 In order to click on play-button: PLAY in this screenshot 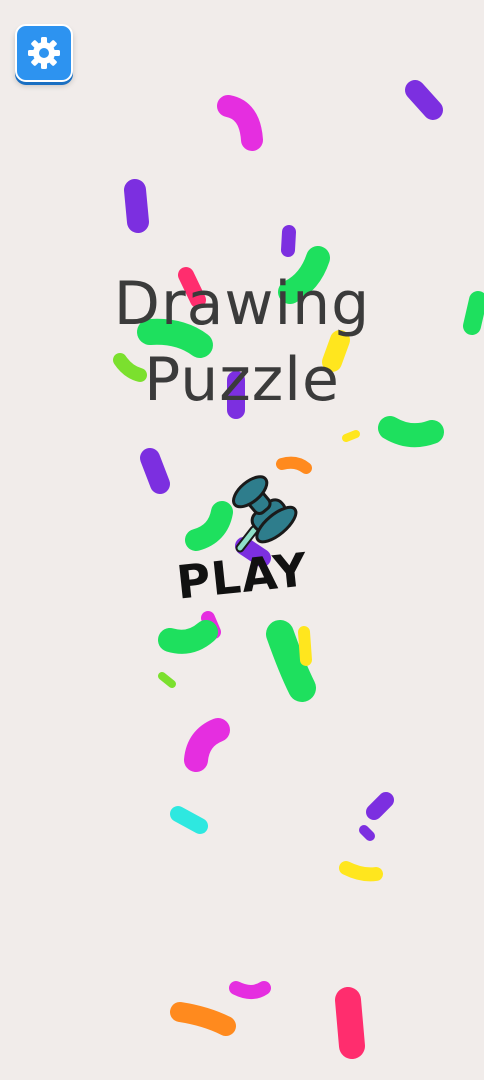, I will do `click(250, 545)`.